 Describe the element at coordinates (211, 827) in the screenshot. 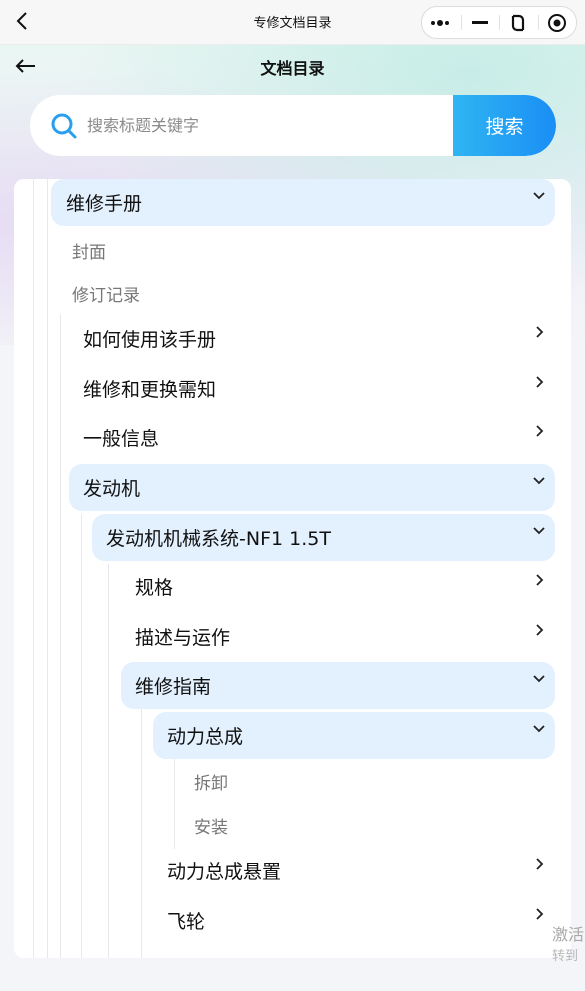

I see `tree-item-label: 安装` at that location.